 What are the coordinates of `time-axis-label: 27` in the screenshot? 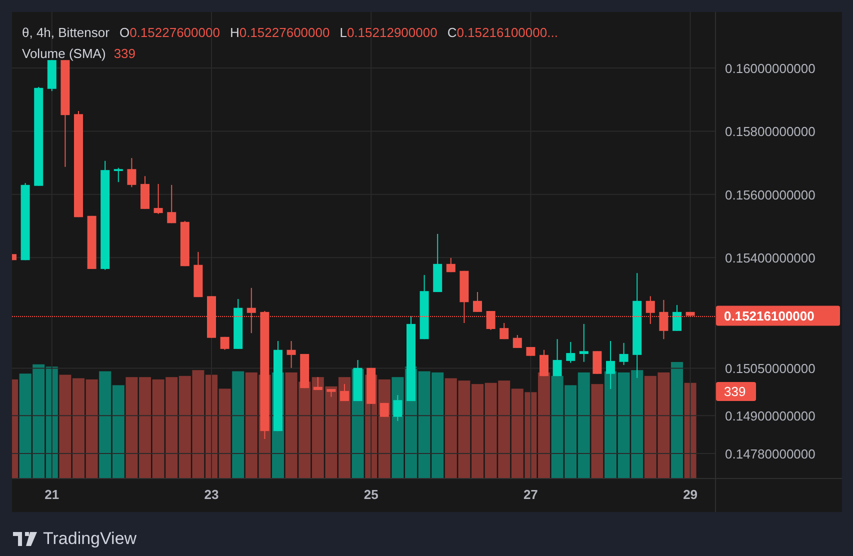 It's located at (530, 494).